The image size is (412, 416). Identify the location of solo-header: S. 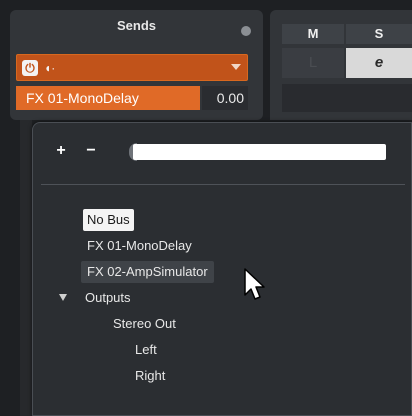
(379, 34).